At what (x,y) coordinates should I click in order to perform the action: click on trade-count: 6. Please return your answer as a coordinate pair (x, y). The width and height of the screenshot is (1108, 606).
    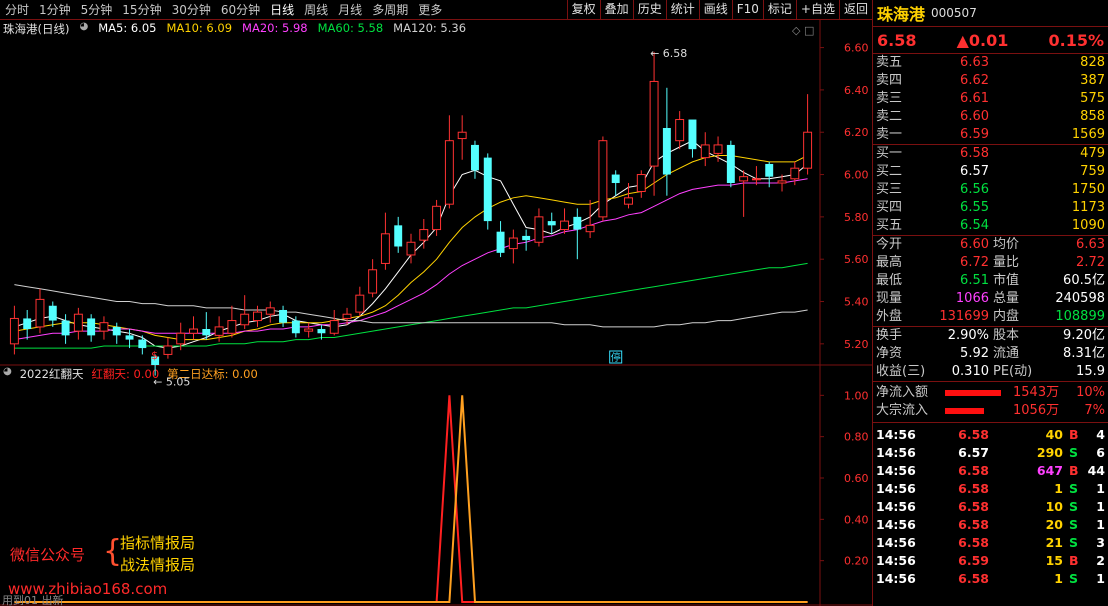
    Looking at the image, I should click on (1100, 452).